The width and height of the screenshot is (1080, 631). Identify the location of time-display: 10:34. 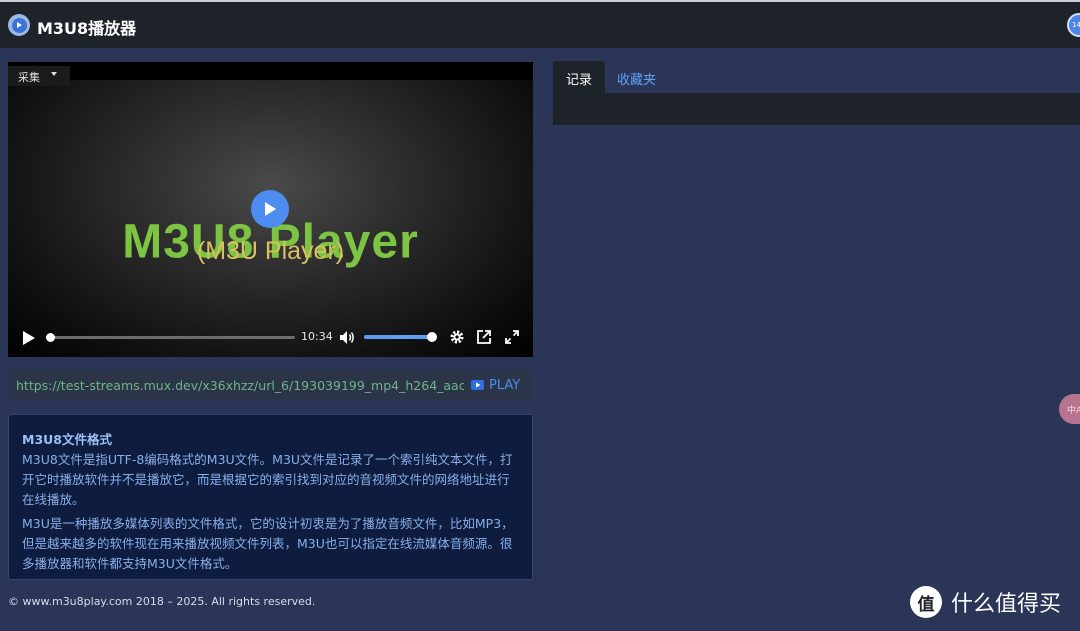
(317, 336).